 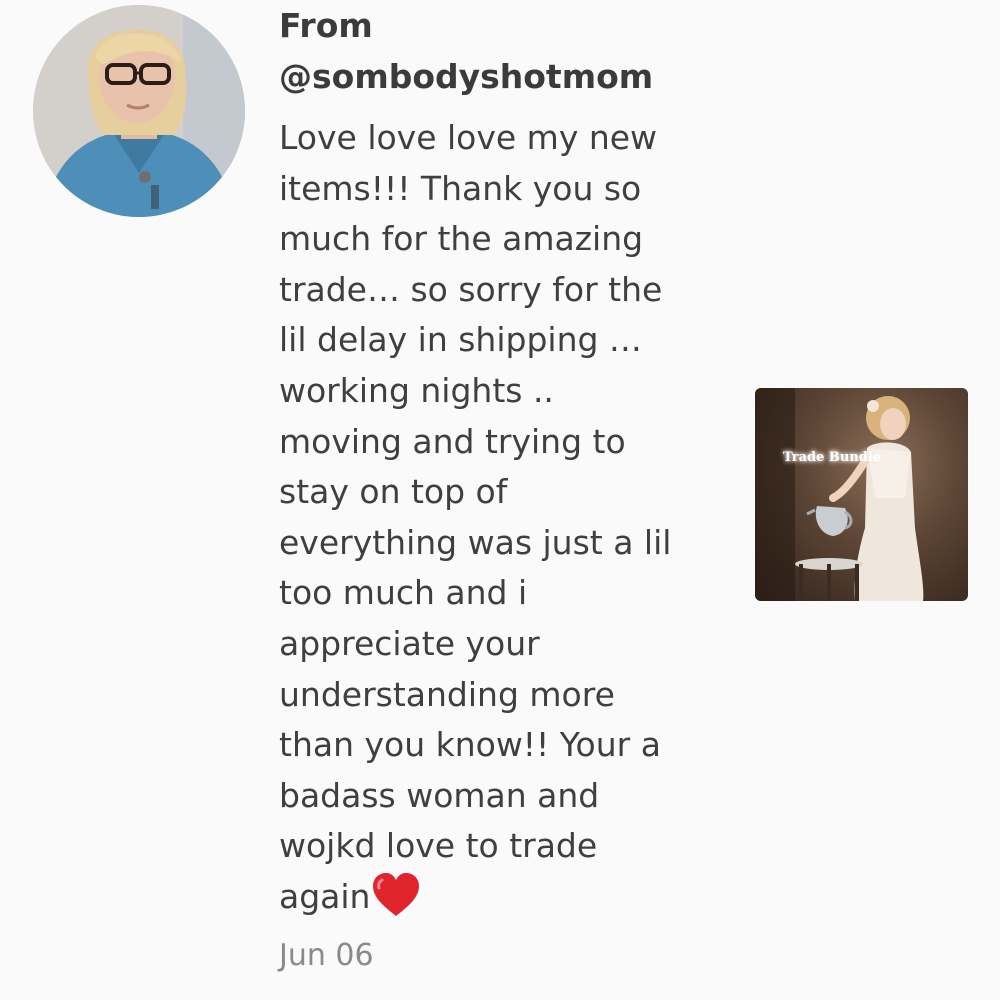 I want to click on review-date: Jun 06, so click(x=326, y=955).